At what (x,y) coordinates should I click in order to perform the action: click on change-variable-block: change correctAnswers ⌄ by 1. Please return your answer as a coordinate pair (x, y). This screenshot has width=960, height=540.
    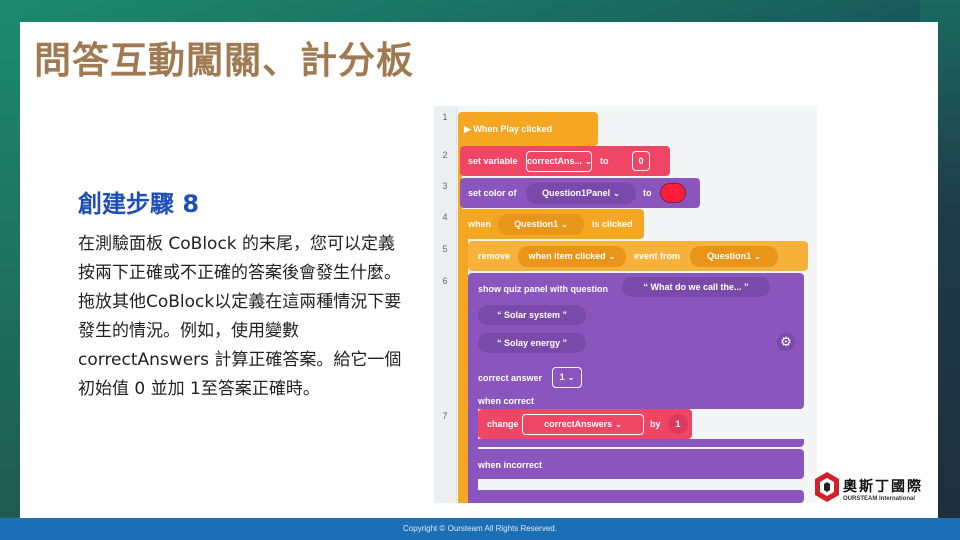
    Looking at the image, I should click on (585, 424).